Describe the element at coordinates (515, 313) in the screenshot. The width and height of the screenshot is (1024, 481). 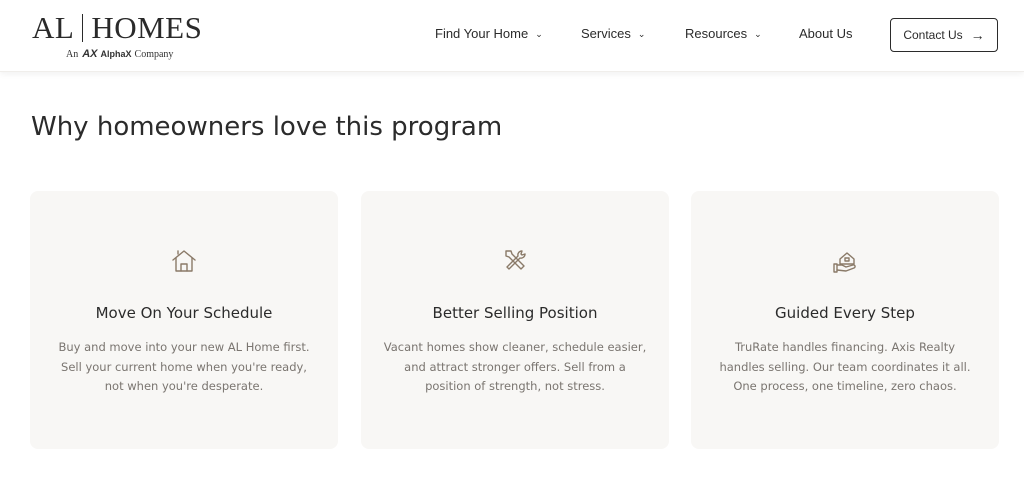
I see `card-title: Better Selling Position` at that location.